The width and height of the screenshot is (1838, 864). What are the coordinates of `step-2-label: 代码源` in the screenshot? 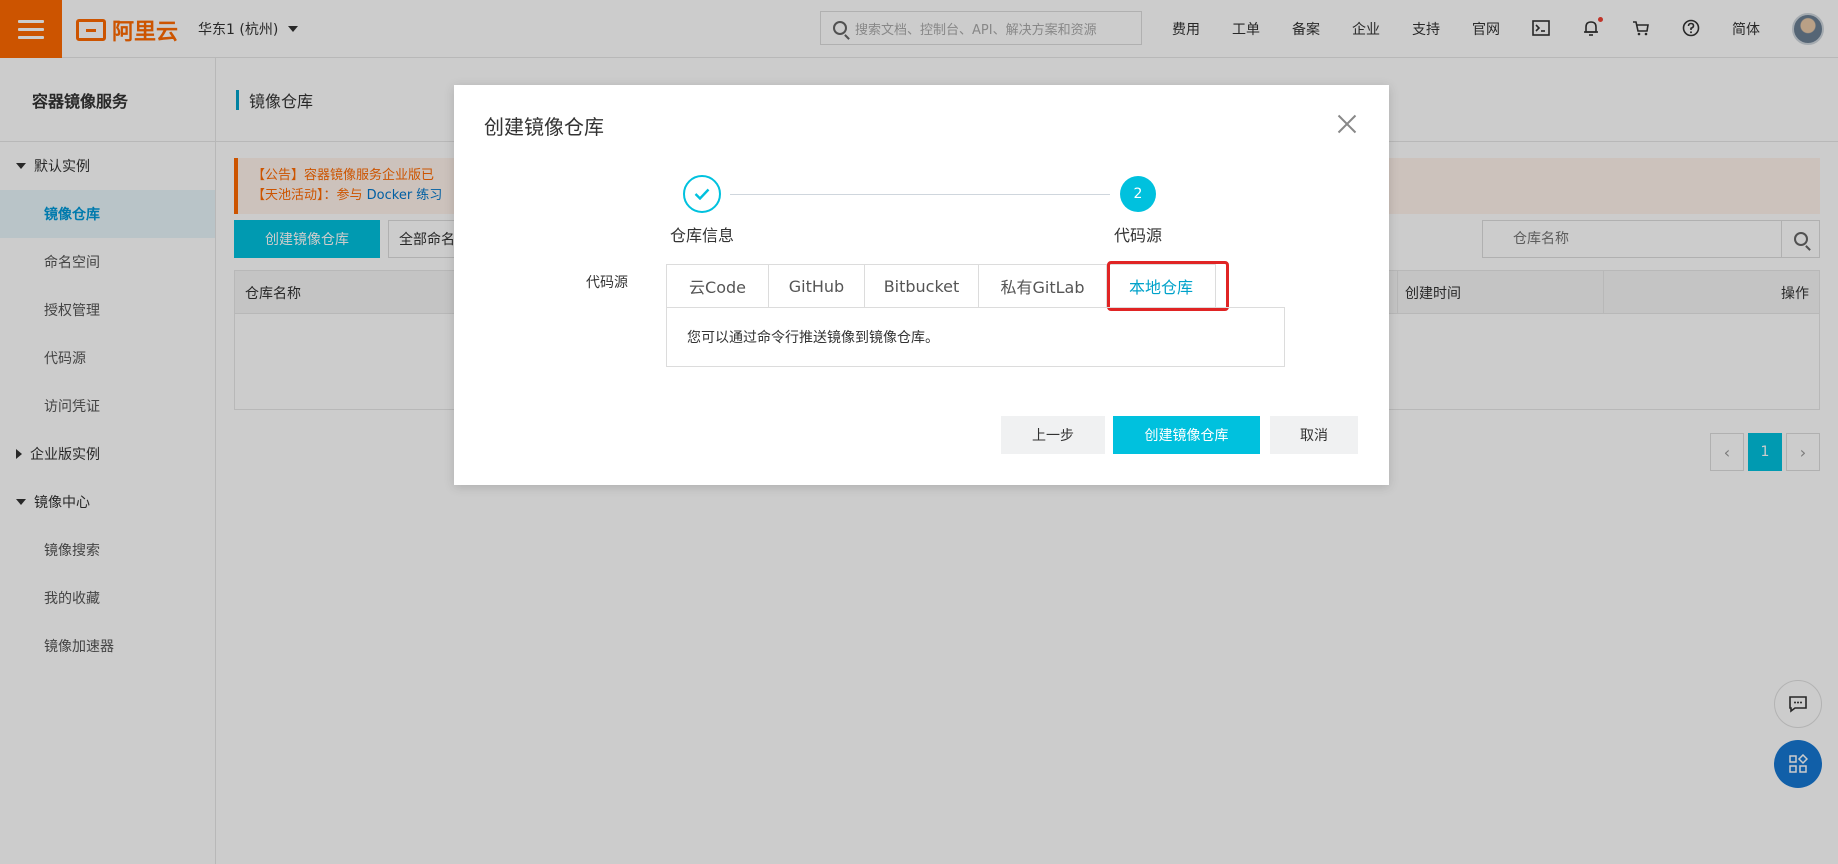 It's located at (1138, 235).